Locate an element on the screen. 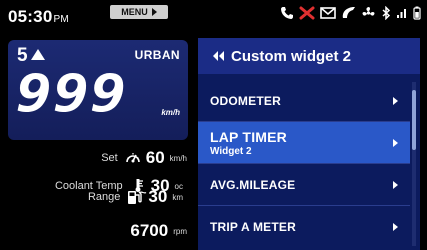 The image size is (427, 250). rpm-row: 6700 rpm is located at coordinates (156, 231).